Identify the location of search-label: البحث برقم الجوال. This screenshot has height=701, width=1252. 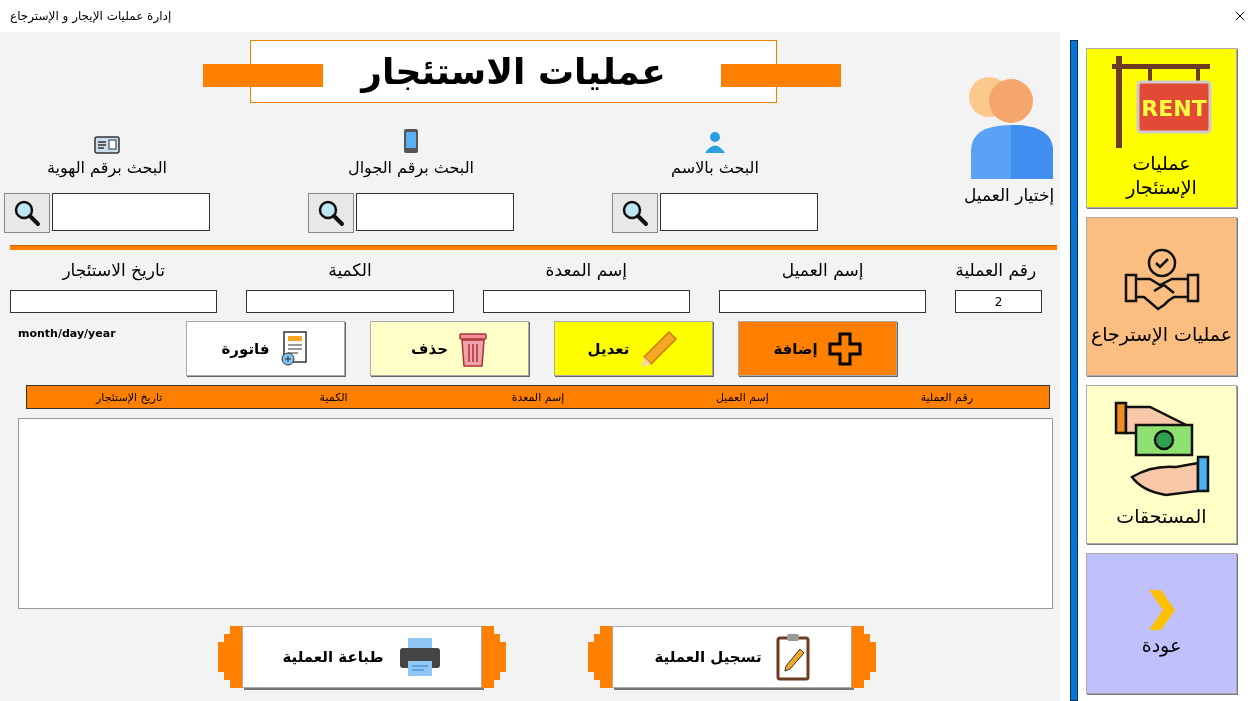
(411, 167).